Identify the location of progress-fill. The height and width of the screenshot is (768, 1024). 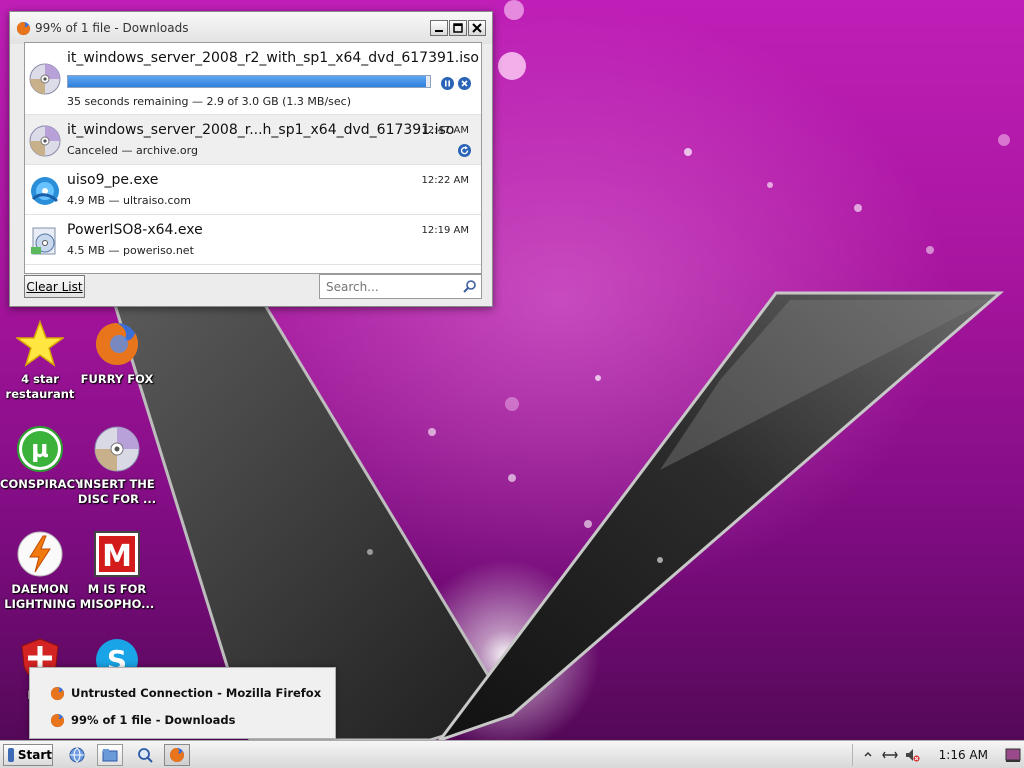
(247, 81).